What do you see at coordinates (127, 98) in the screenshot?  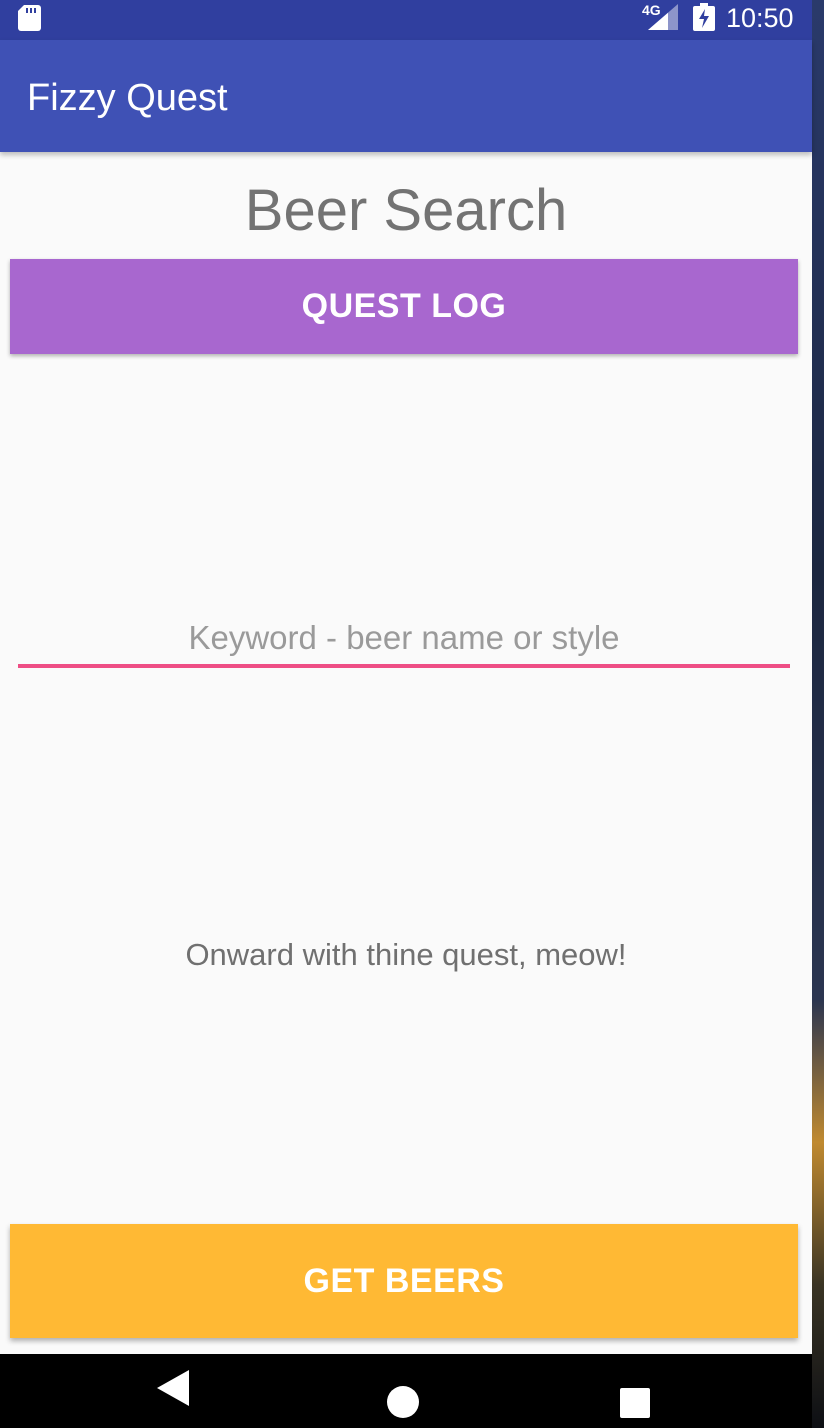 I see `app-title: Fizzy Quest` at bounding box center [127, 98].